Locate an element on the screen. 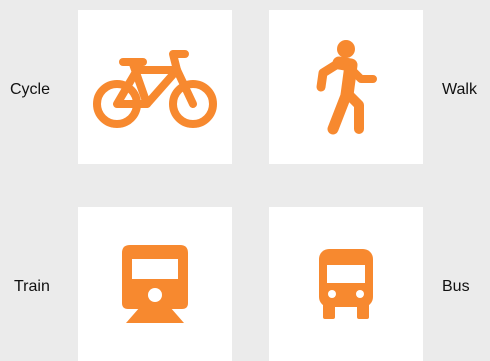 This screenshot has width=490, height=361. bus-icon is located at coordinates (346, 284).